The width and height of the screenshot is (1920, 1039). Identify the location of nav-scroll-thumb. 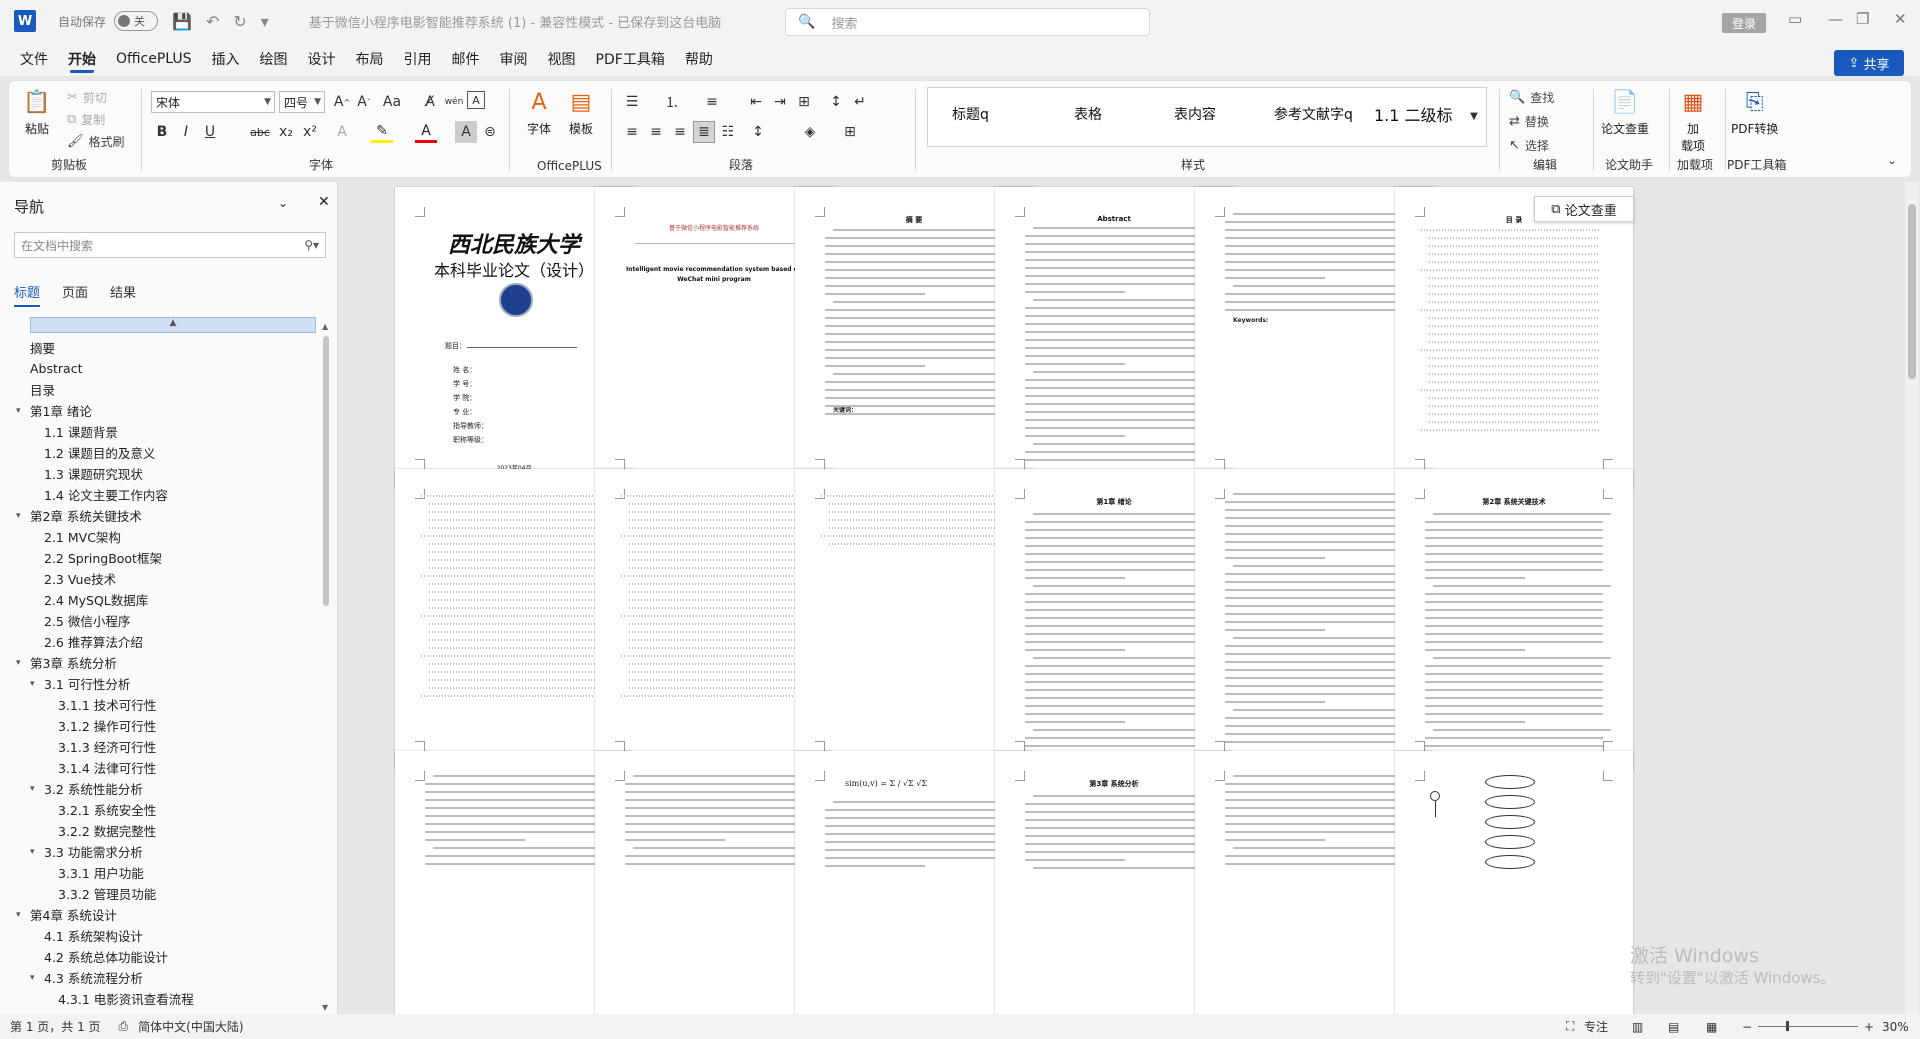
(326, 471).